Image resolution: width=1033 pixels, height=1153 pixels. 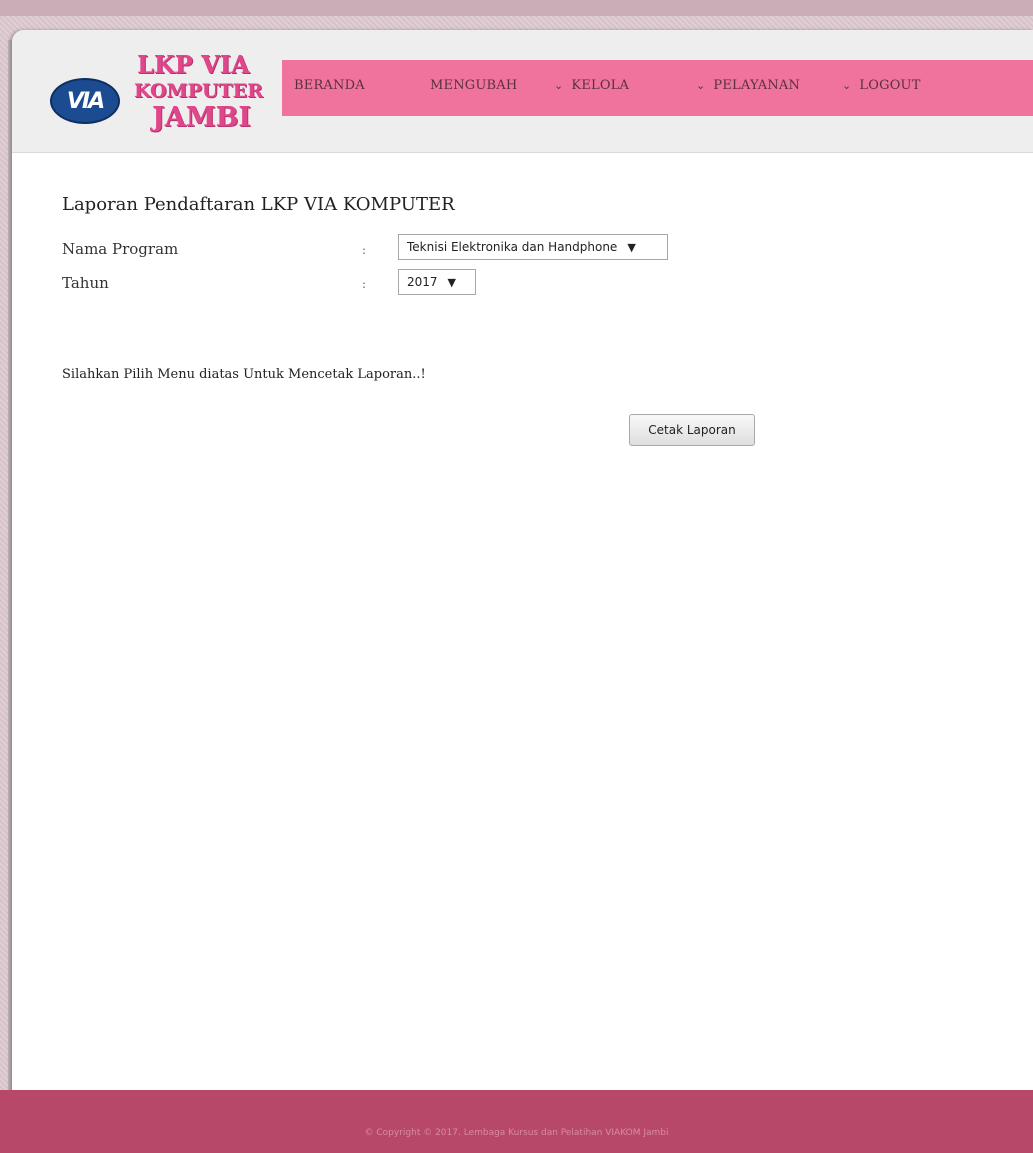 I want to click on brand-line-2: KOMPUTER, so click(x=198, y=91).